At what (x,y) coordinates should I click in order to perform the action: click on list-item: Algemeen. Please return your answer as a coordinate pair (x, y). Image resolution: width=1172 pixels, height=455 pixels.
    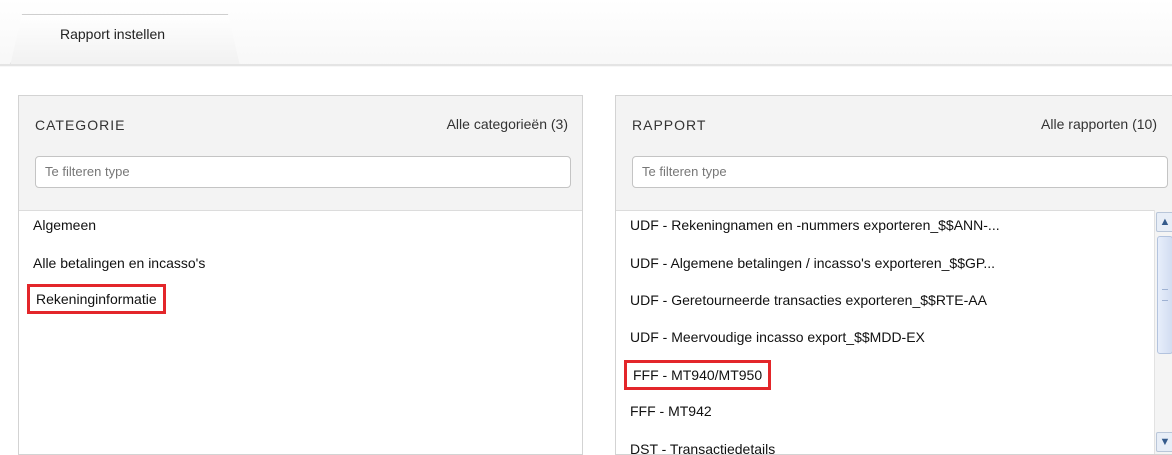
    Looking at the image, I should click on (64, 225).